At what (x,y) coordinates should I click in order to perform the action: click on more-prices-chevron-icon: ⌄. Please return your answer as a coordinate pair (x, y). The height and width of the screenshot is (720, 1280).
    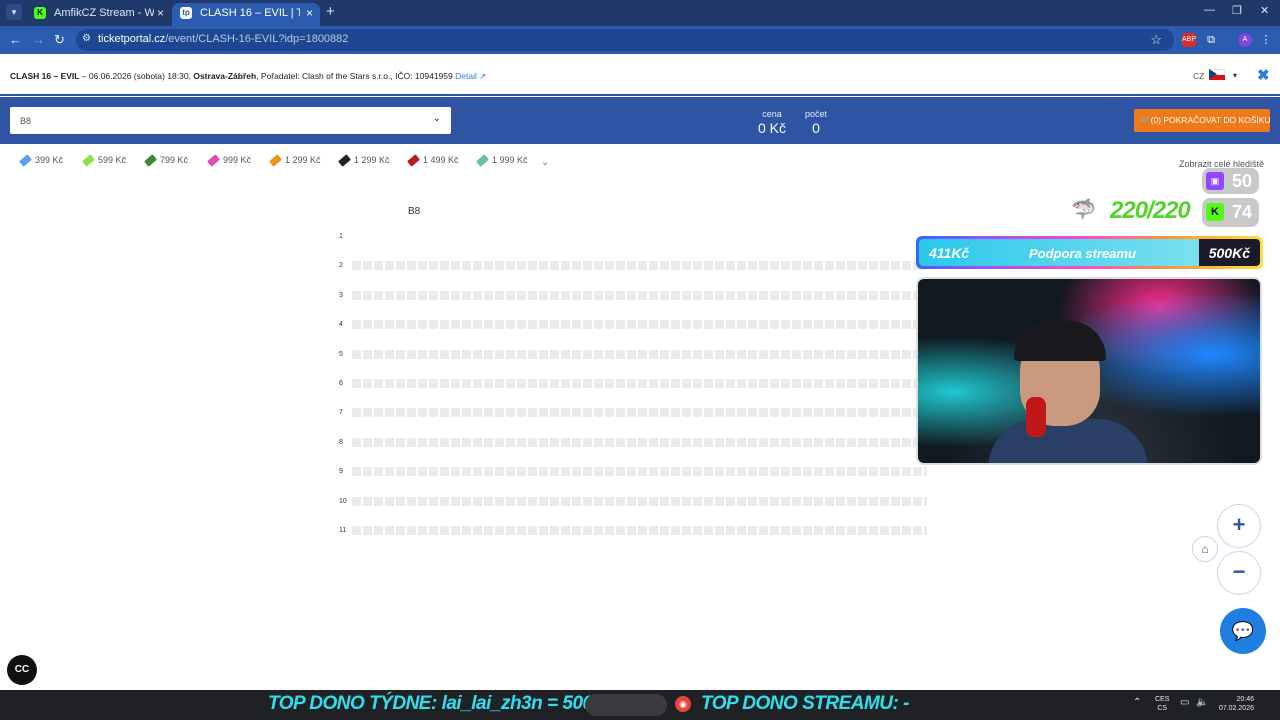
    Looking at the image, I should click on (545, 162).